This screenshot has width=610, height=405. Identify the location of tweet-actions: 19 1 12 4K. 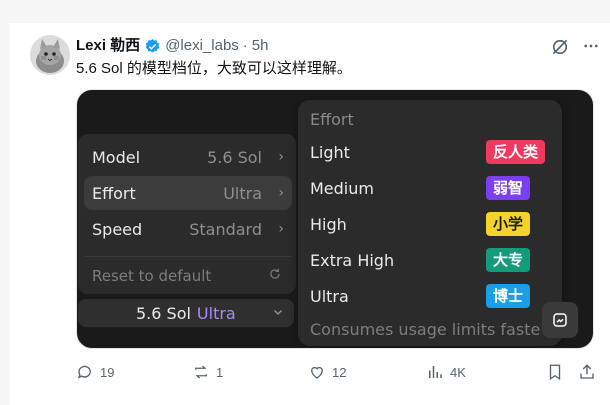
(336, 373).